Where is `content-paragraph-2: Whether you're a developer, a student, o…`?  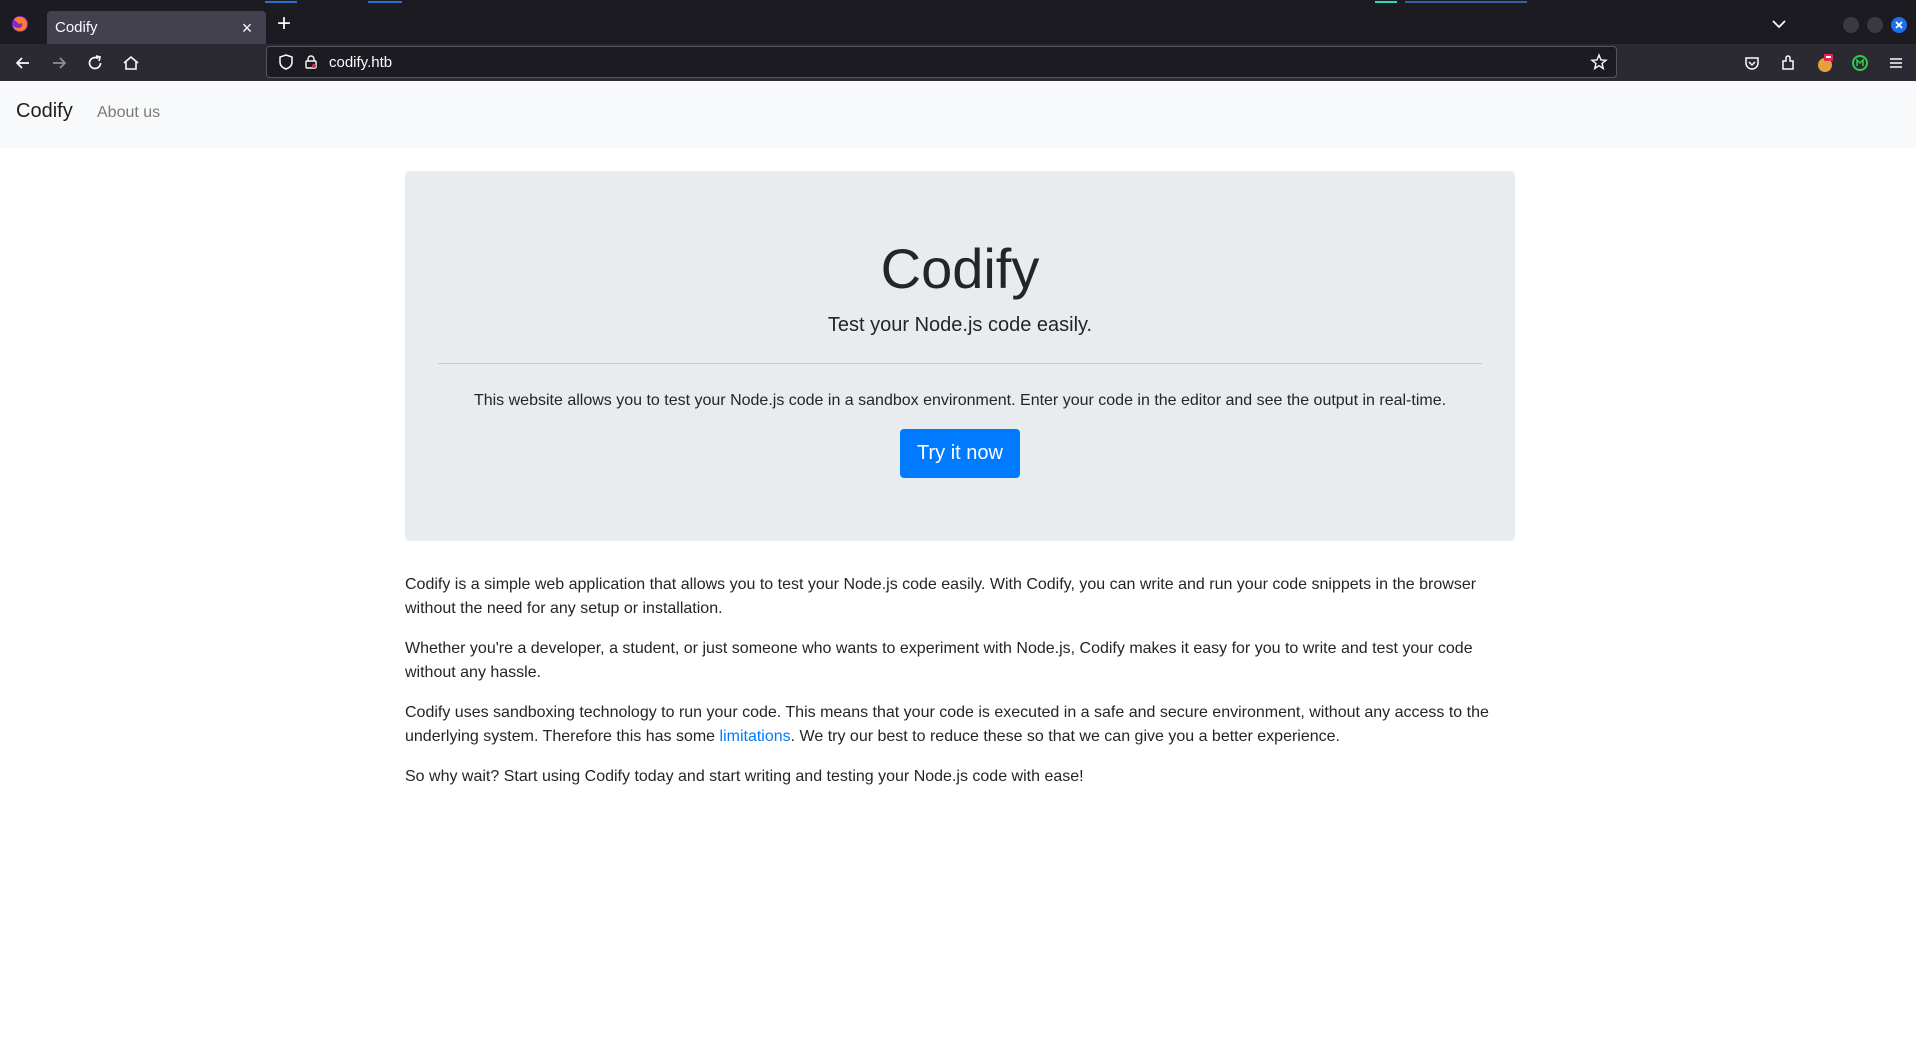 content-paragraph-2: Whether you're a developer, a student, o… is located at coordinates (939, 660).